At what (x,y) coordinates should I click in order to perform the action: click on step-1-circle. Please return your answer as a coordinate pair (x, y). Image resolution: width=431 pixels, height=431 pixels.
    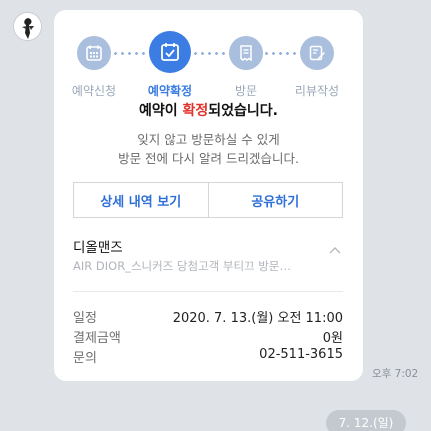
    Looking at the image, I should click on (94, 53).